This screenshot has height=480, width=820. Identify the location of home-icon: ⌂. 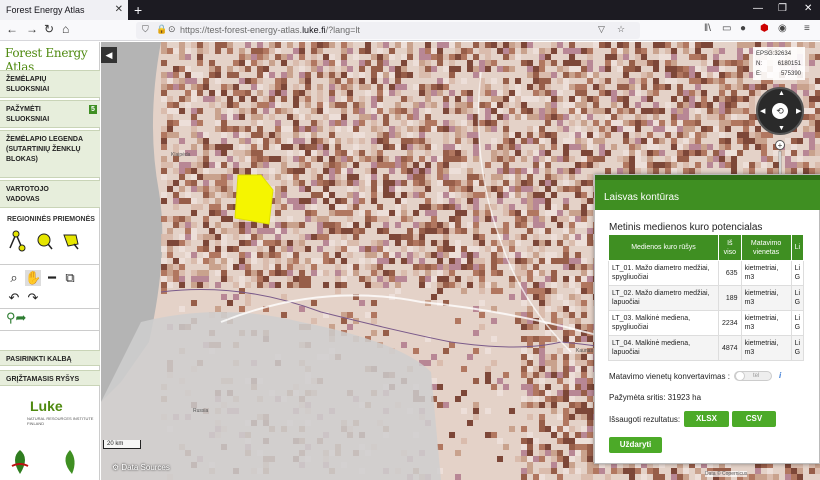
(65, 29).